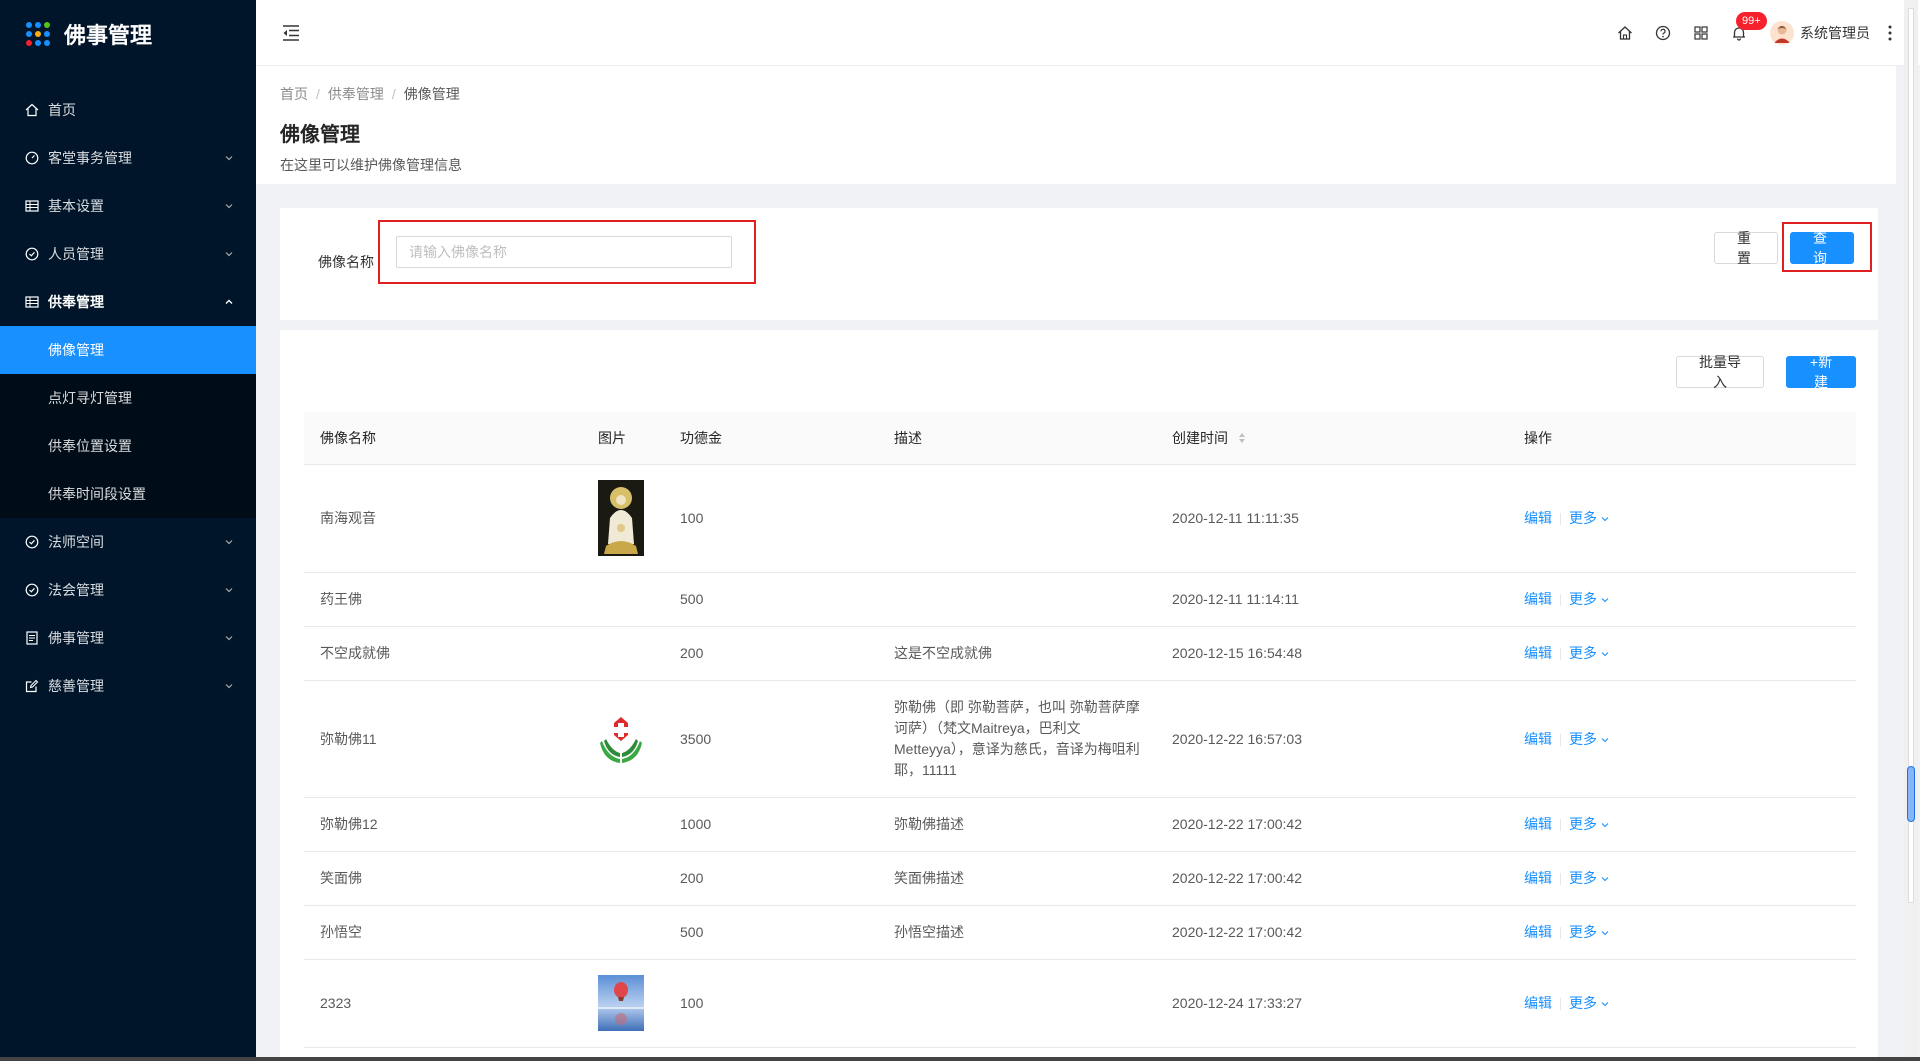 This screenshot has height=1061, width=1920. I want to click on app-title: 佛事管理, so click(108, 35).